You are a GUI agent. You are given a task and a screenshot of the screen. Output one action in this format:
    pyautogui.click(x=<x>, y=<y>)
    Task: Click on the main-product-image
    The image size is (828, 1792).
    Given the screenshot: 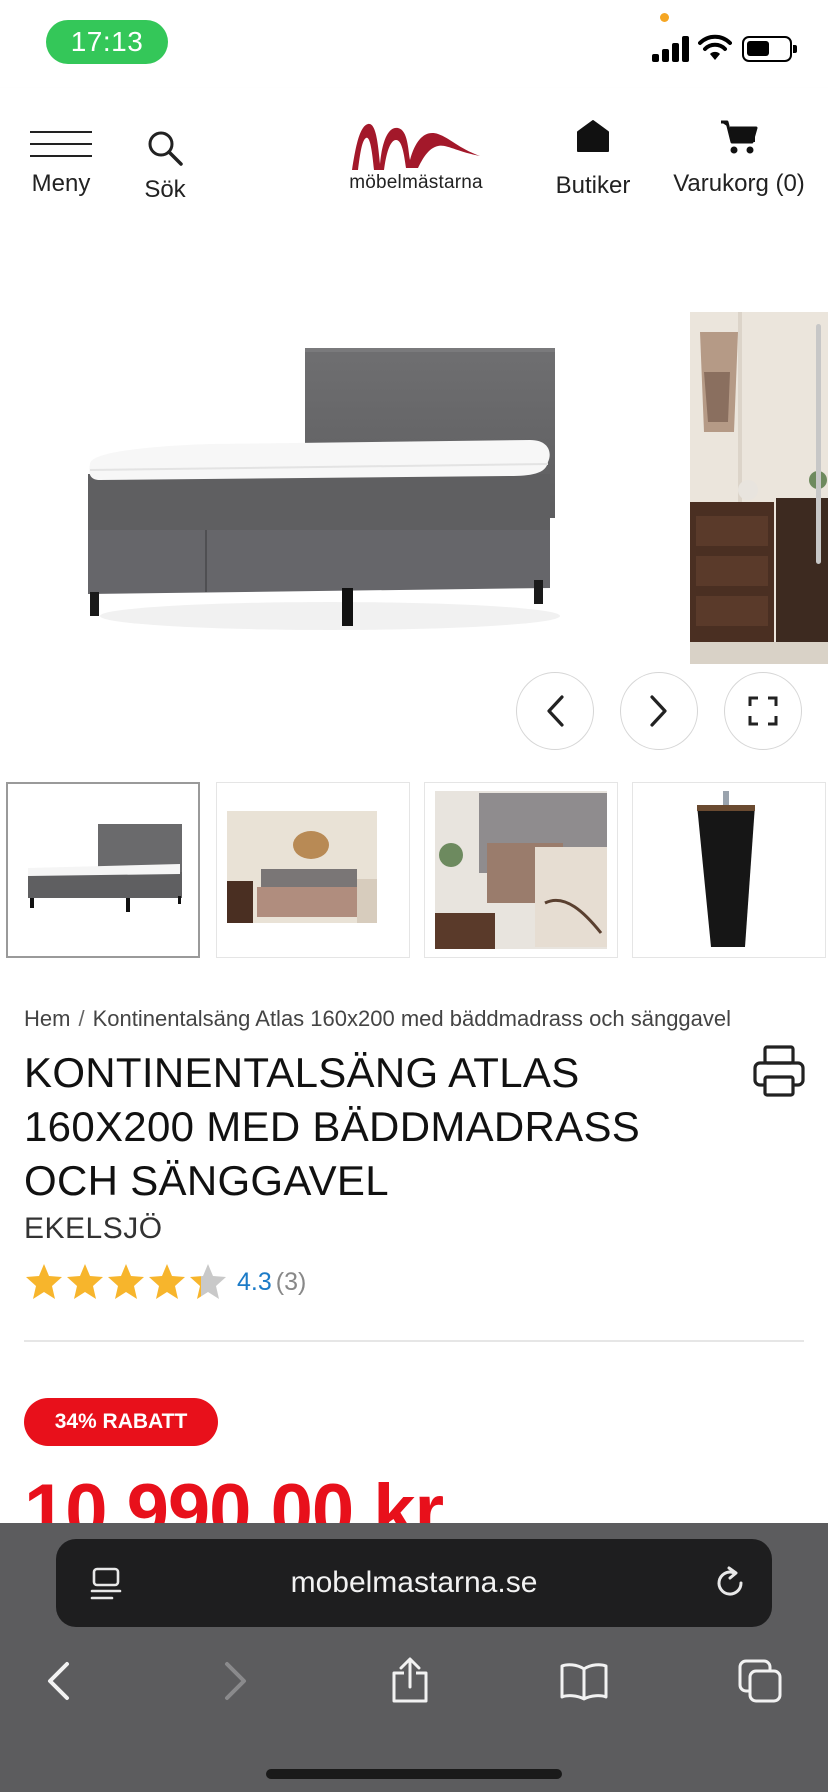 What is the action you would take?
    pyautogui.click(x=320, y=494)
    